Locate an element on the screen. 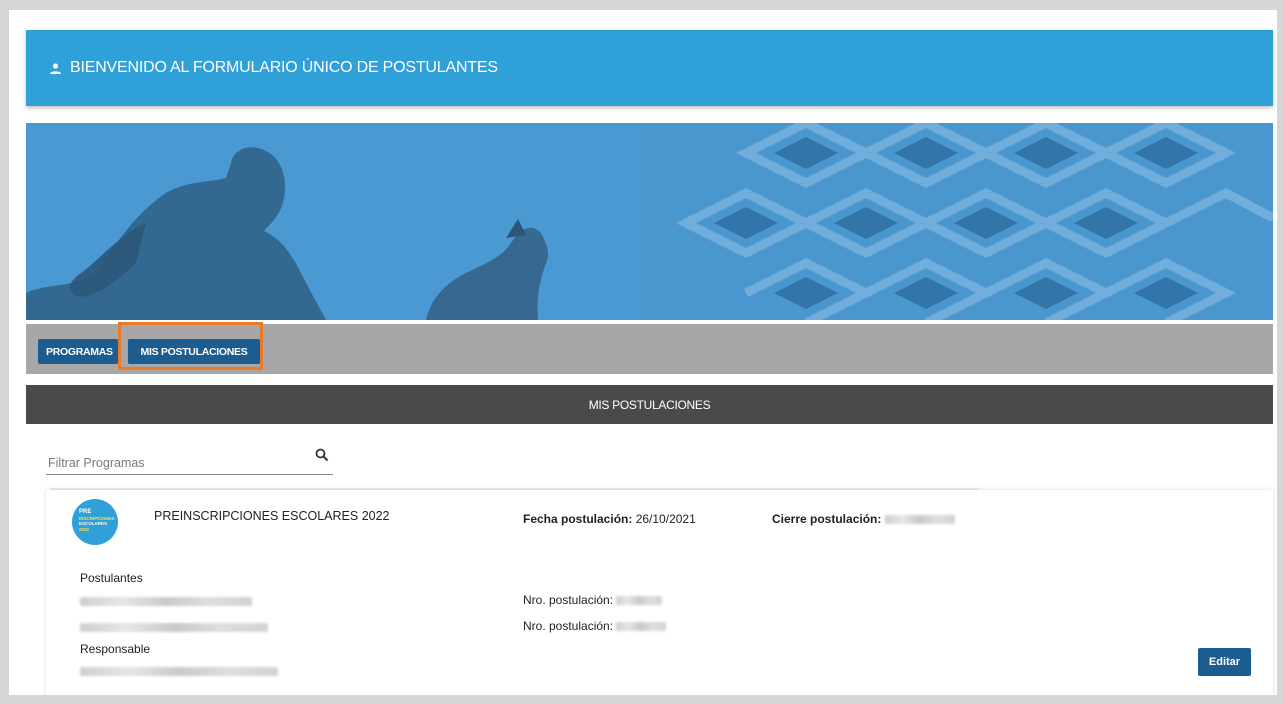 The image size is (1283, 704). logo-text-year: 2022 is located at coordinates (84, 529).